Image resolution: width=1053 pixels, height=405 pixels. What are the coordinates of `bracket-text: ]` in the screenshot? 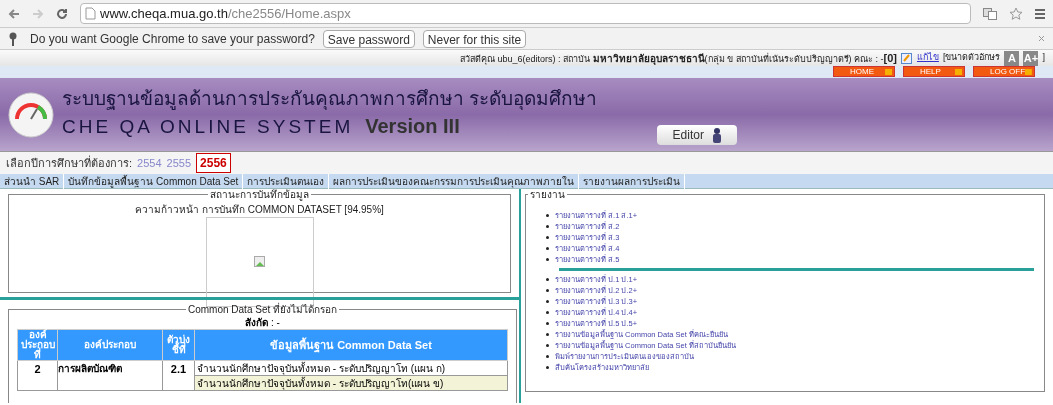 It's located at (1043, 58).